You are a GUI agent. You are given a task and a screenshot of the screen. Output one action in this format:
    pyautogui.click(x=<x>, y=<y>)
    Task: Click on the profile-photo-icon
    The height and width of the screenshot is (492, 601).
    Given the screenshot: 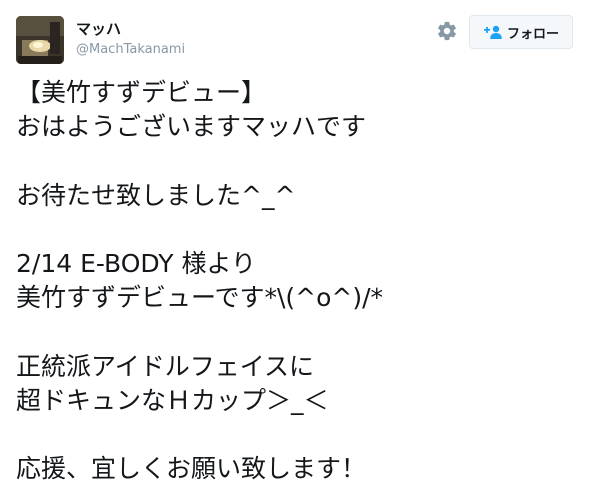 What is the action you would take?
    pyautogui.click(x=40, y=40)
    